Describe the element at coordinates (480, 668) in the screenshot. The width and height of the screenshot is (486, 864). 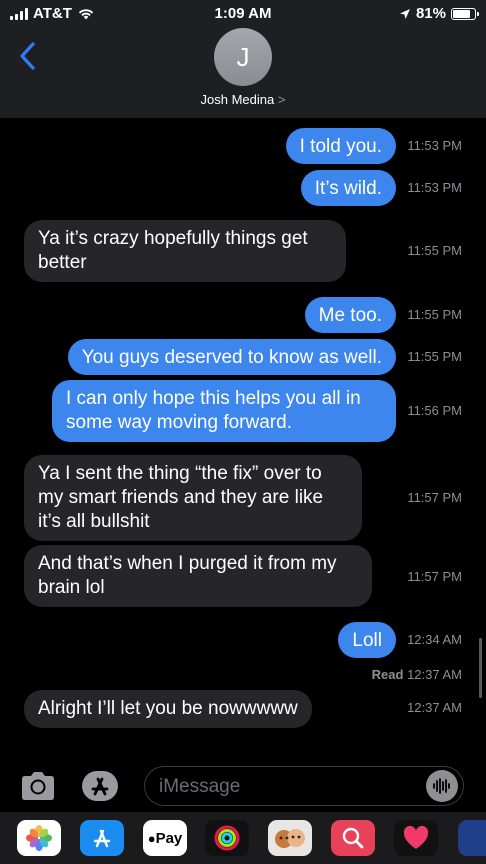
I see `scrollbar` at that location.